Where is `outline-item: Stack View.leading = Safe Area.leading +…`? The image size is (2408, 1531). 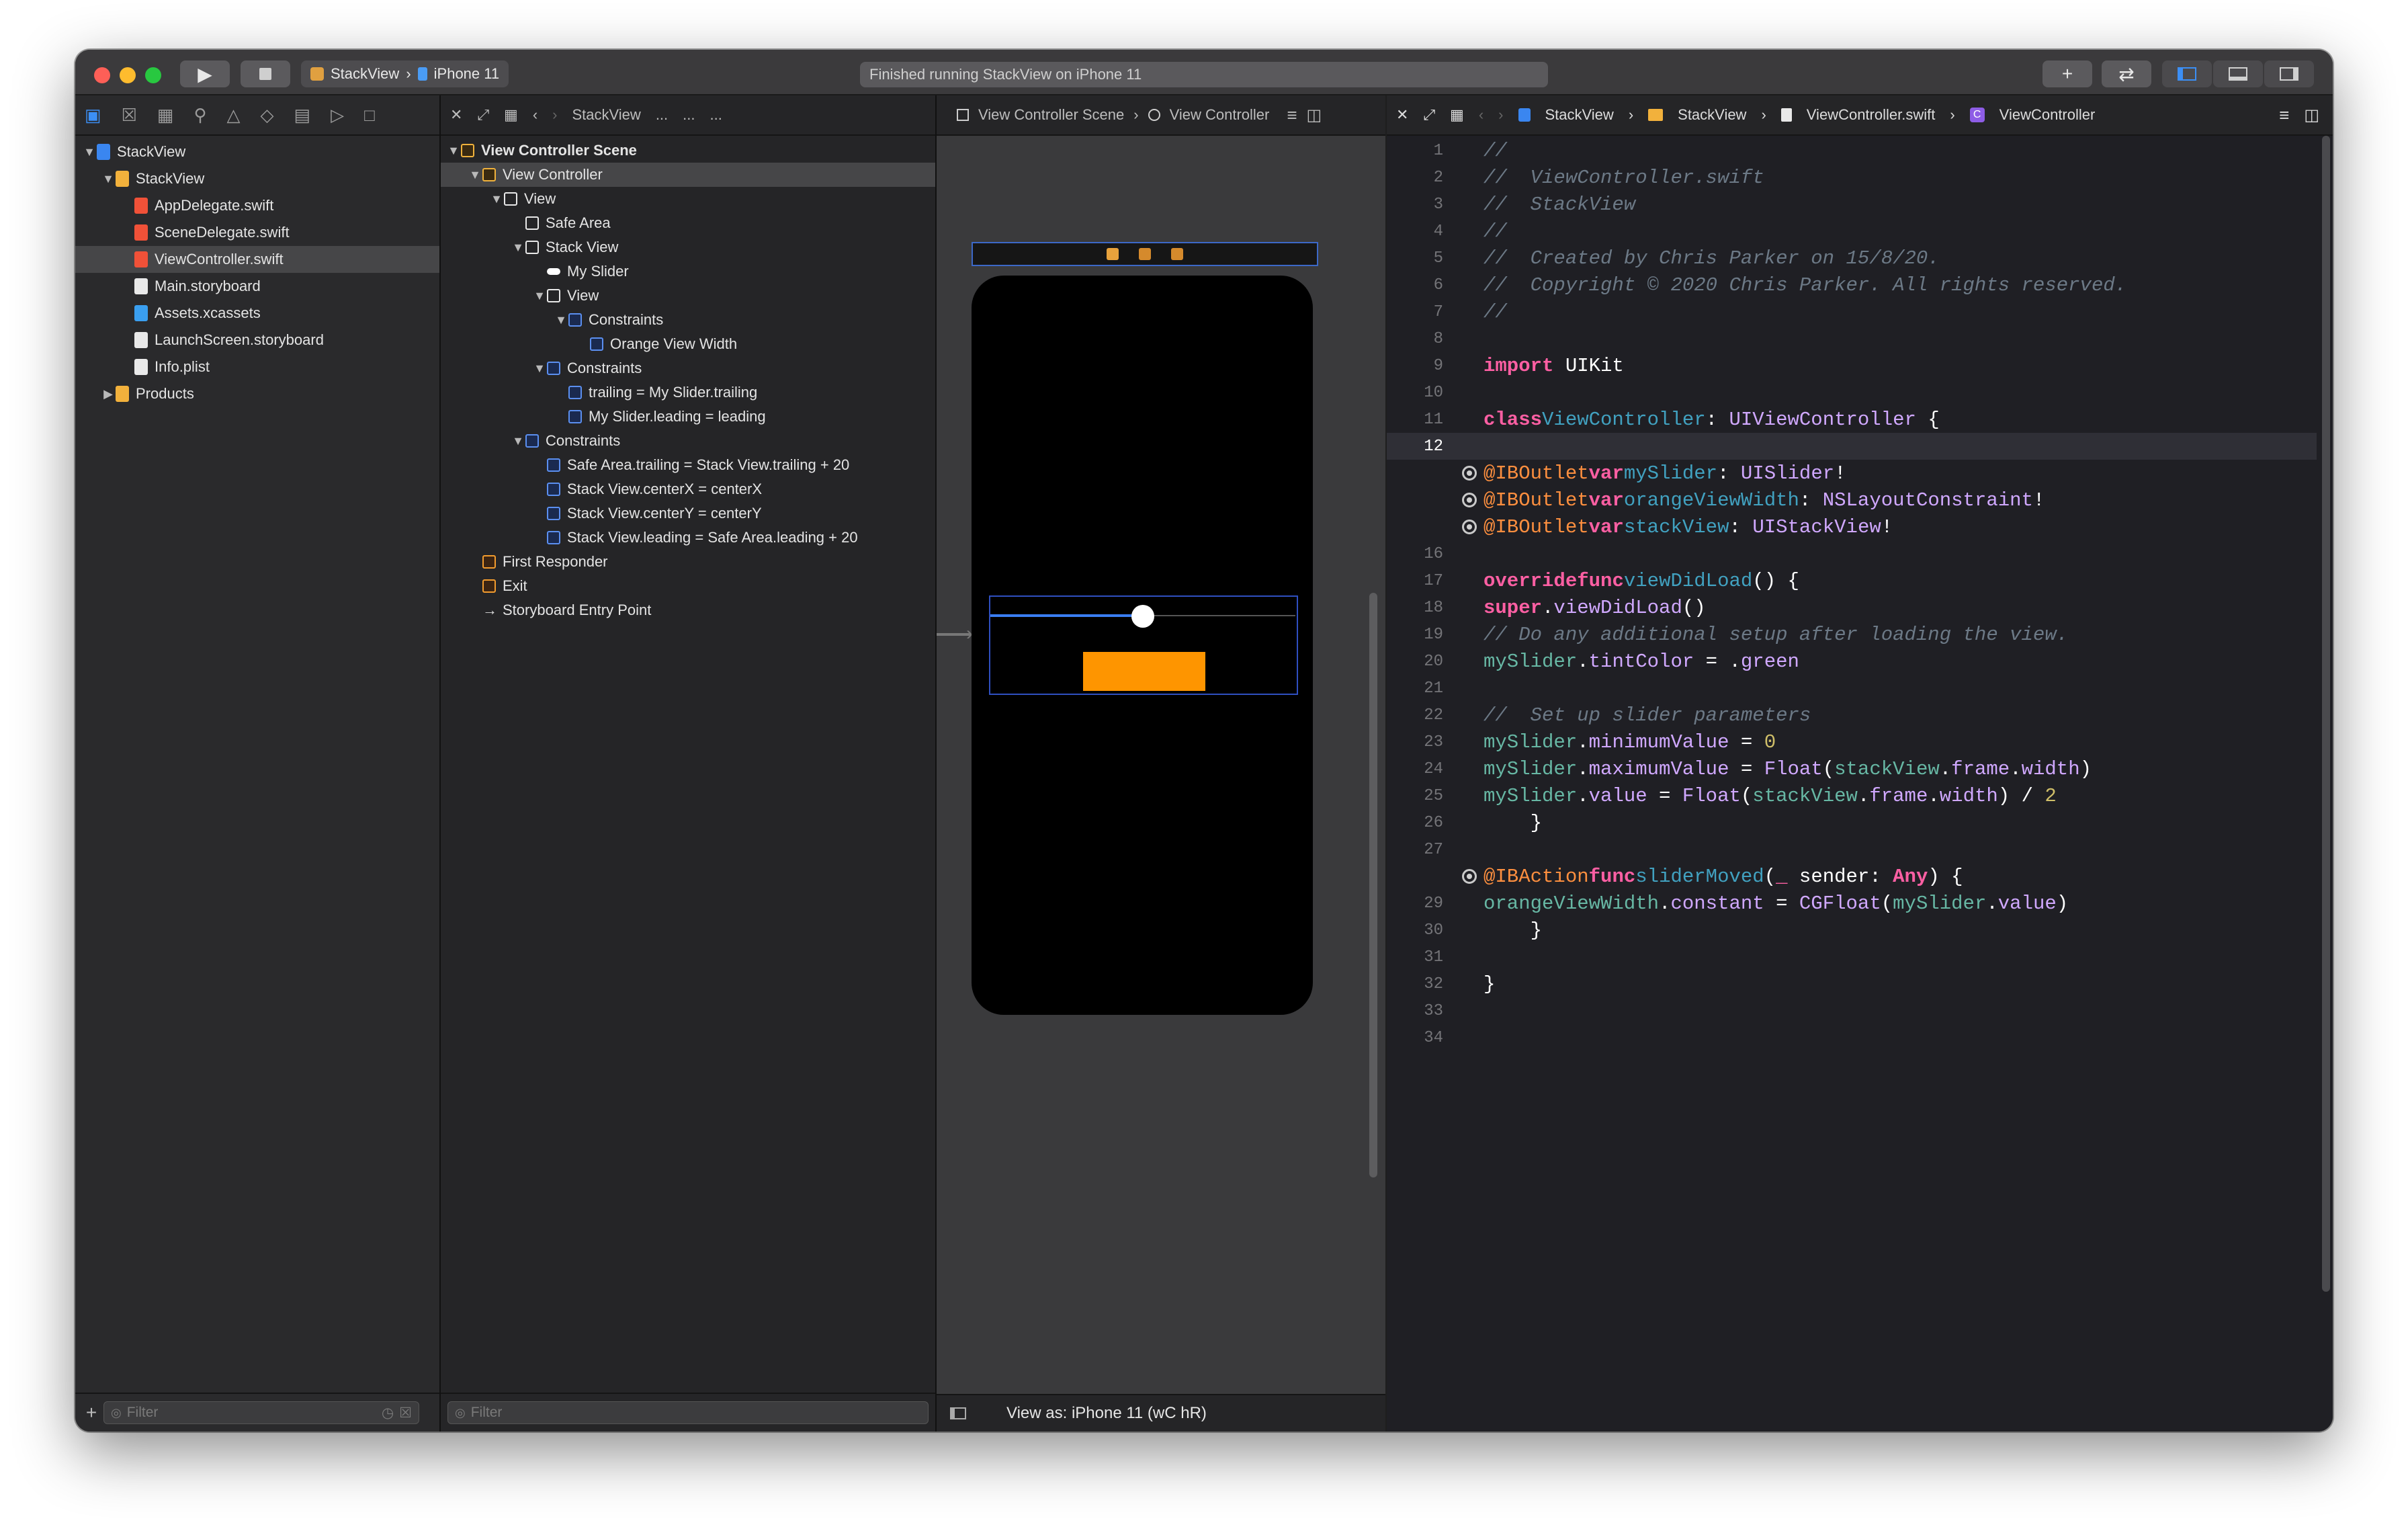
outline-item: Stack View.leading = Safe Area.leading +… is located at coordinates (688, 538).